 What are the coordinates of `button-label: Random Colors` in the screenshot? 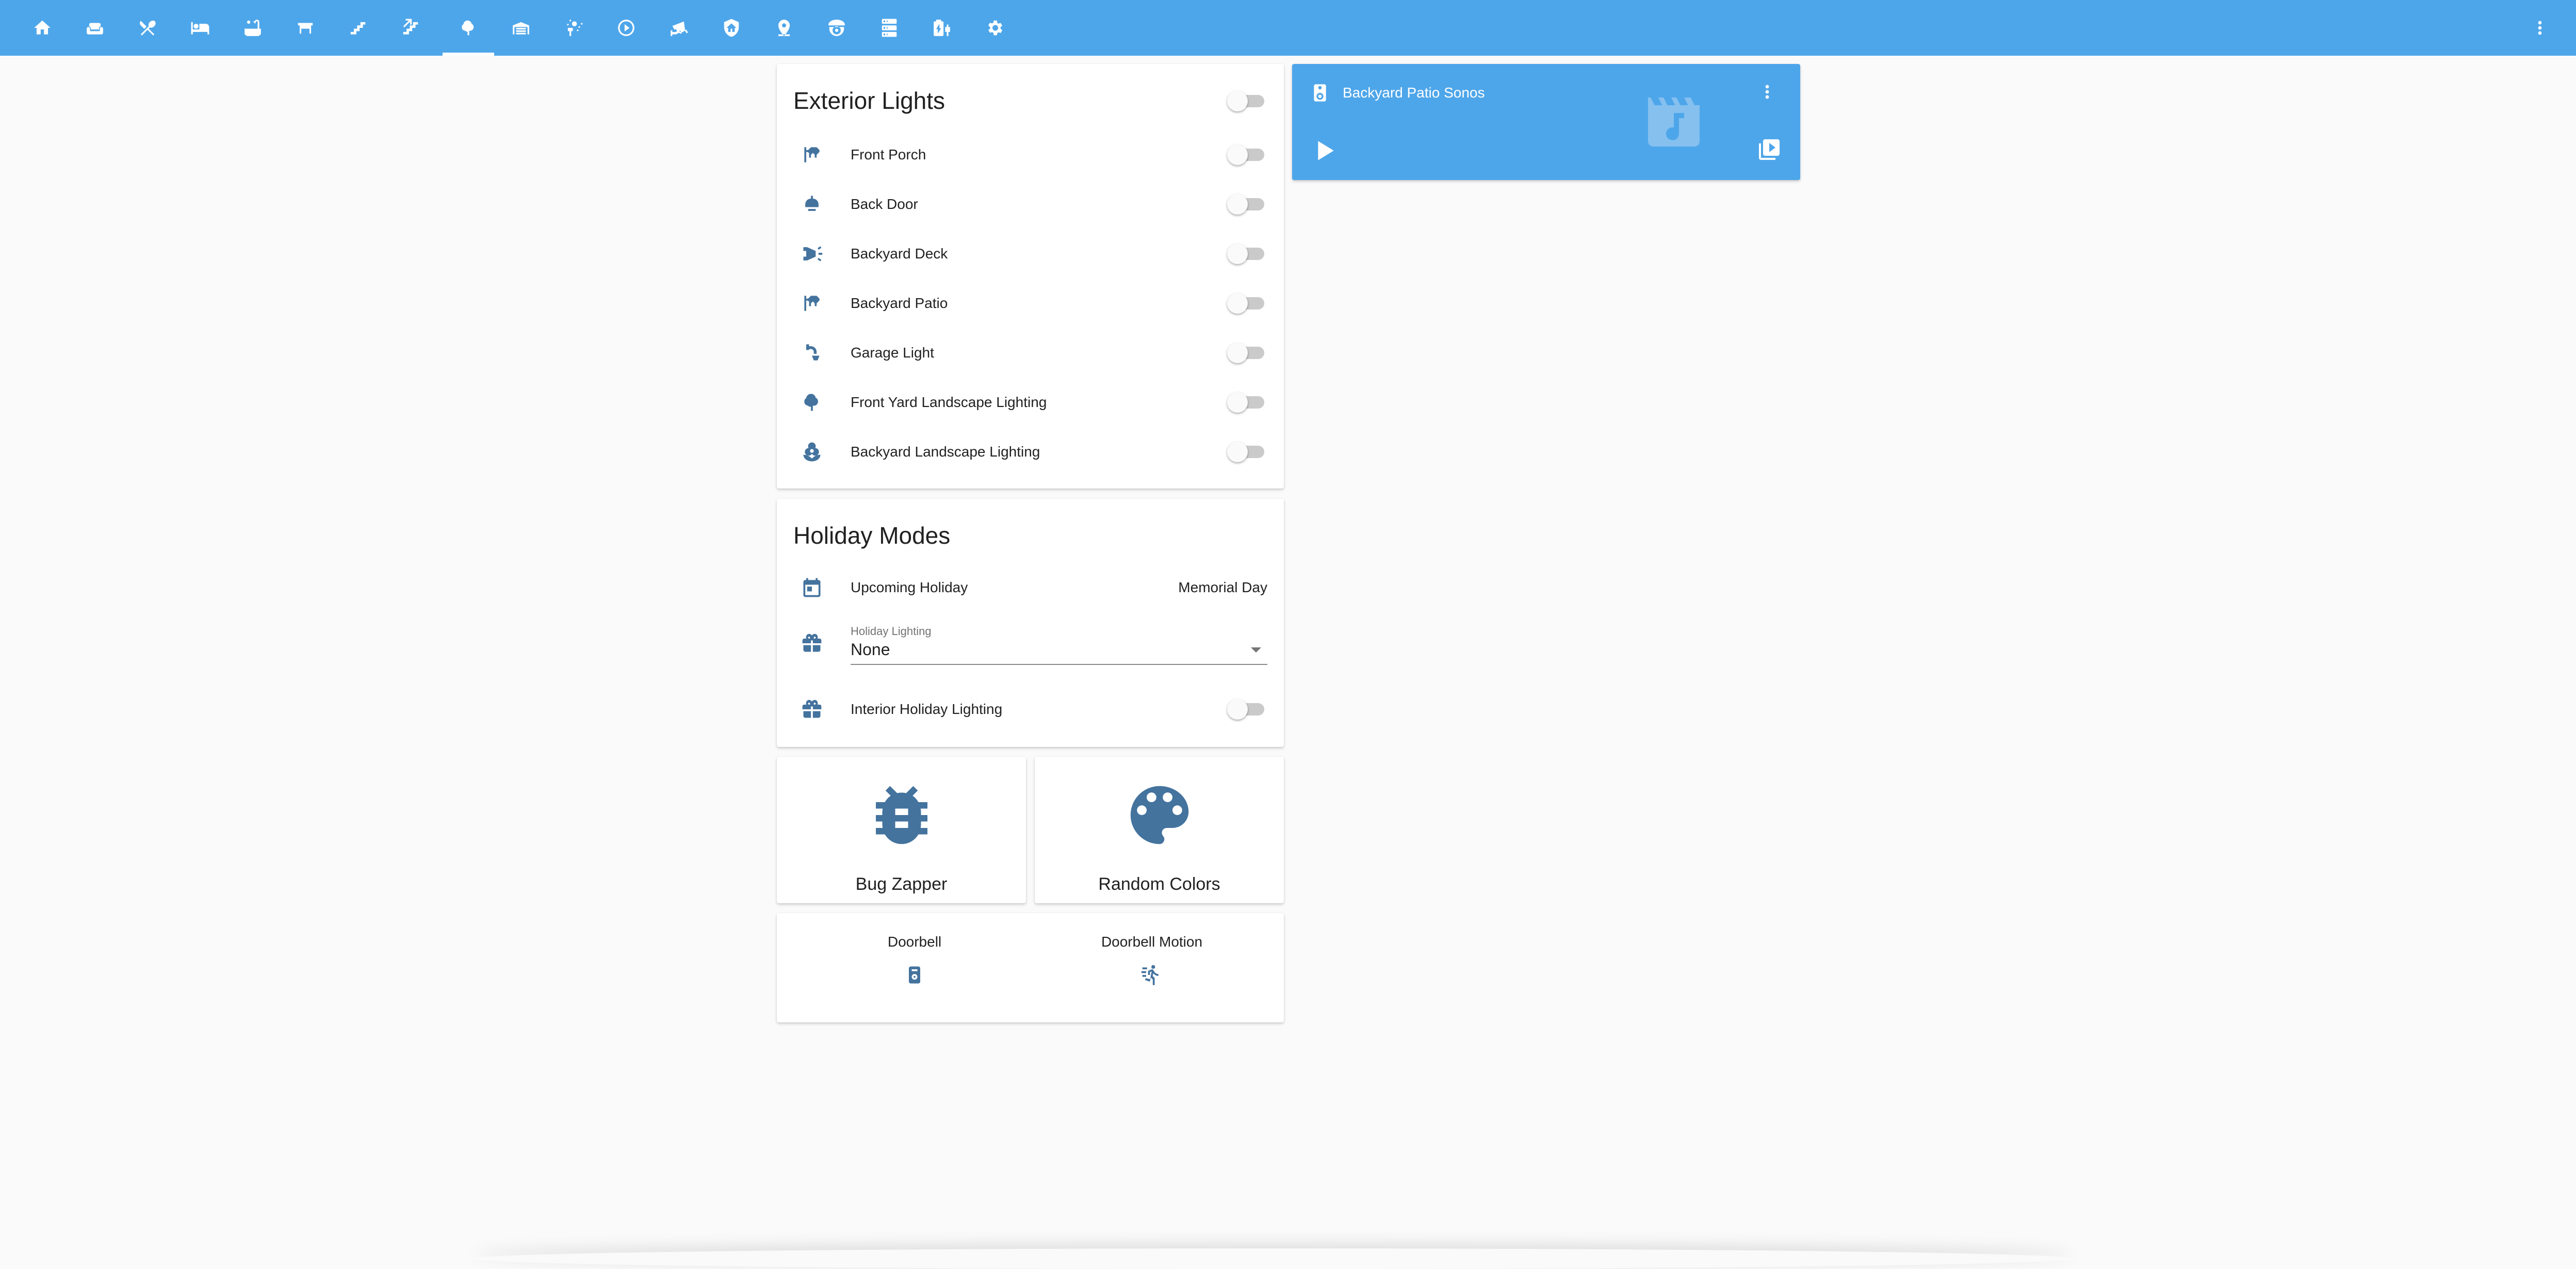 It's located at (1159, 884).